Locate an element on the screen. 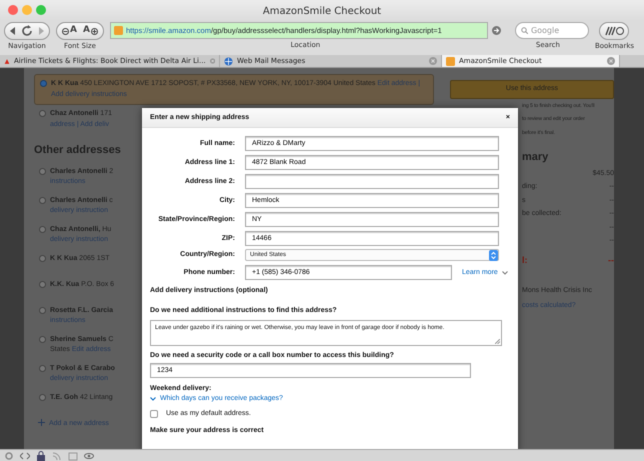 The height and width of the screenshot is (461, 644). zoom-window-button is located at coordinates (41, 10).